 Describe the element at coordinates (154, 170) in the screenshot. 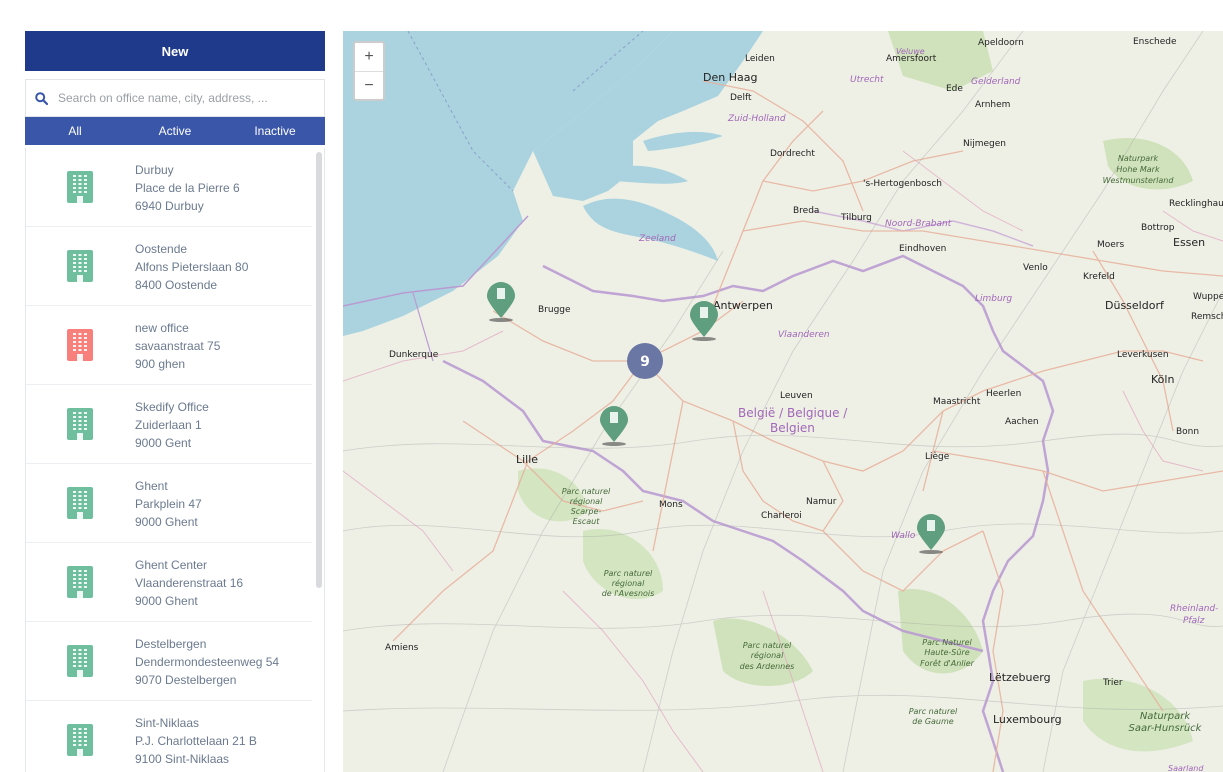

I see `office-name: Durbuy` at that location.